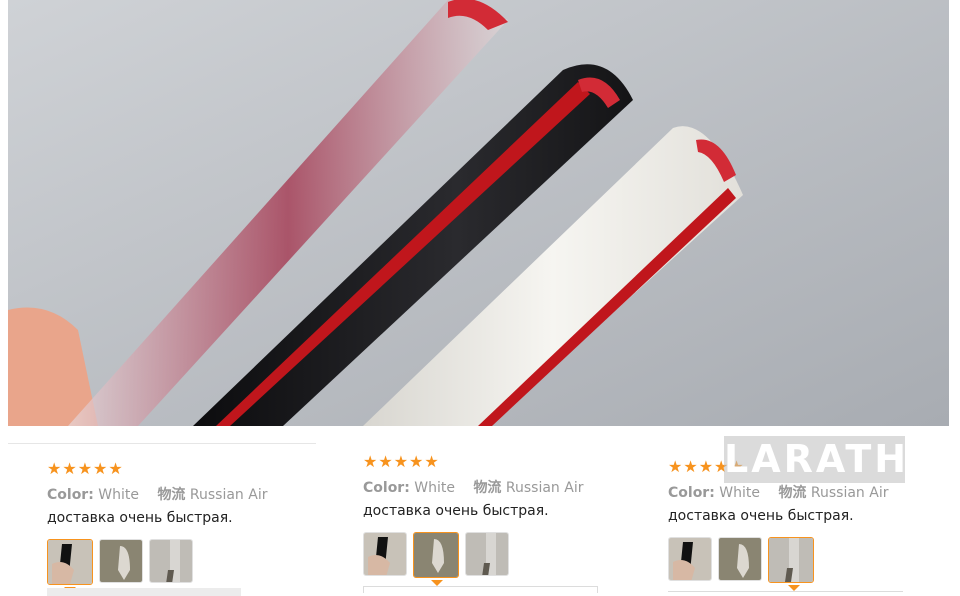  What do you see at coordinates (162, 443) in the screenshot?
I see `divider` at bounding box center [162, 443].